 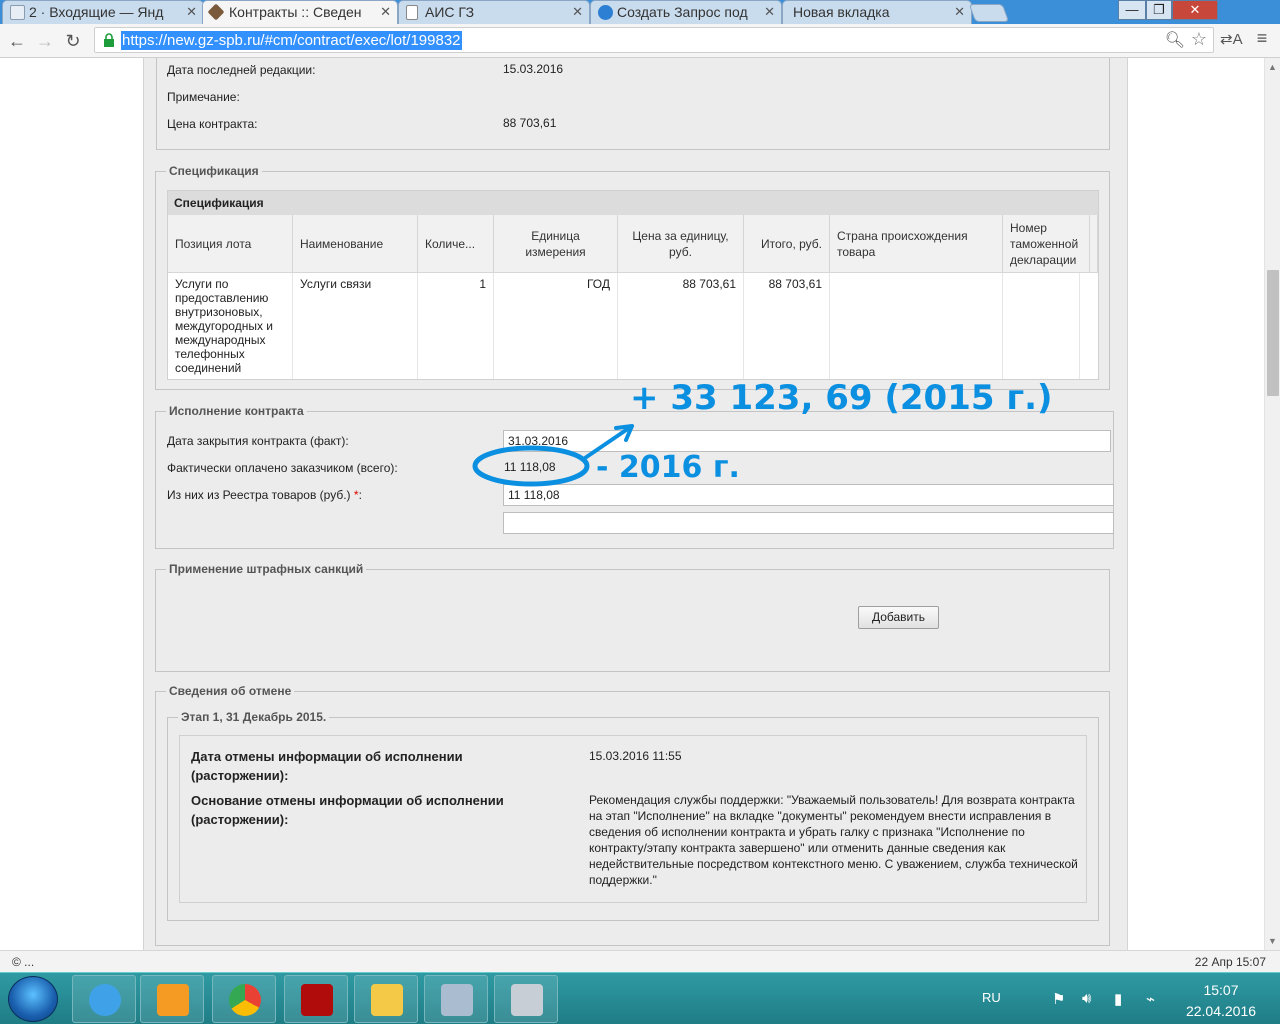 What do you see at coordinates (282, 468) in the screenshot?
I see `paid-label: Фактически оплачено заказчиком (всего):` at bounding box center [282, 468].